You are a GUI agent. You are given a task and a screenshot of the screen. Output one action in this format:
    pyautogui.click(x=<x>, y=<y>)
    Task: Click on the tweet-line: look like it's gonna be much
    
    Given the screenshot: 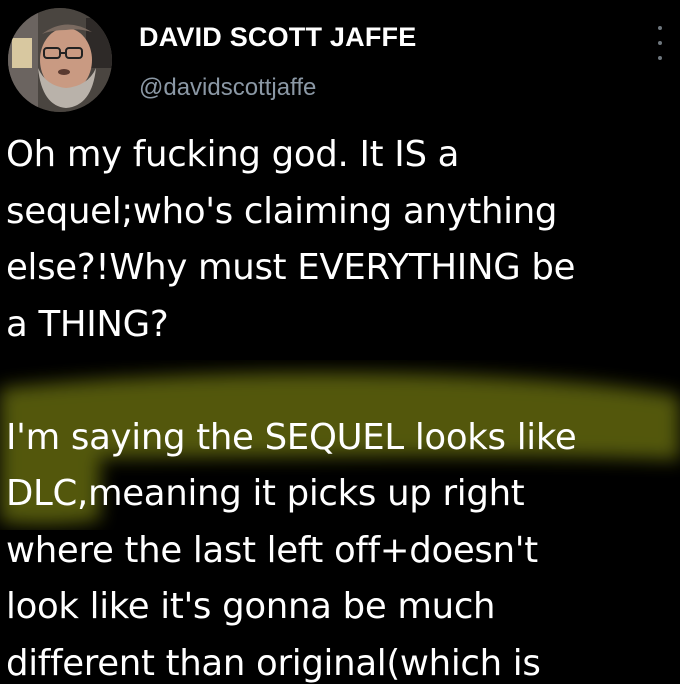 What is the action you would take?
    pyautogui.click(x=251, y=606)
    